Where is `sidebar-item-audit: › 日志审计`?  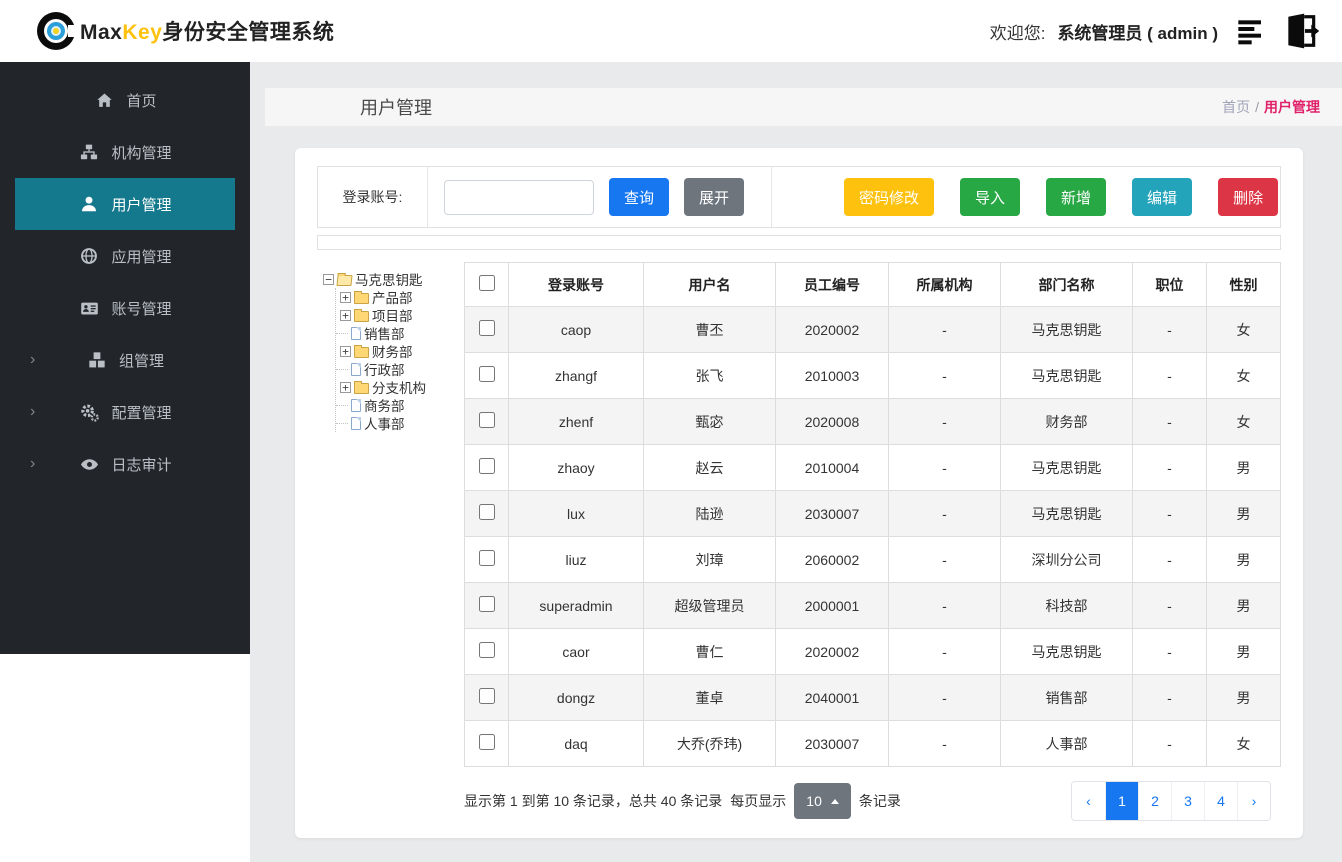
sidebar-item-audit: › 日志审计 is located at coordinates (125, 464).